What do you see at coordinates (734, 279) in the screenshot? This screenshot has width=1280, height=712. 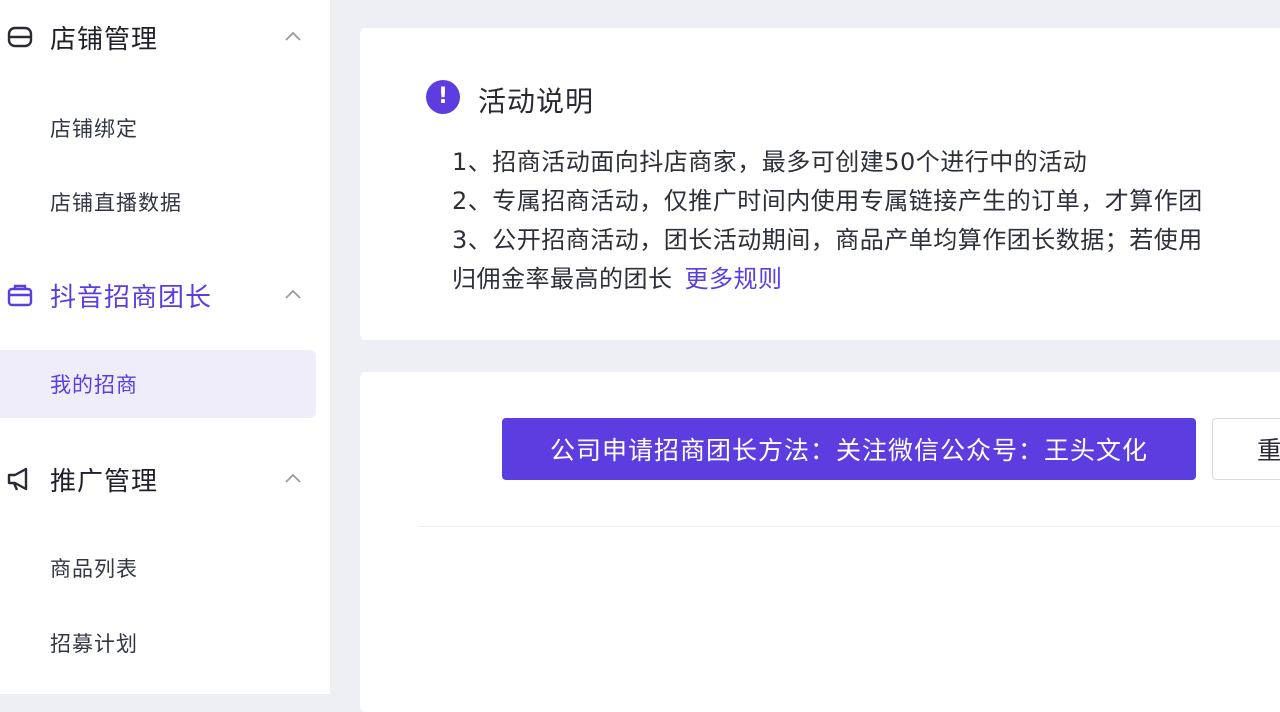 I see `more-rules-link: 更多规则` at bounding box center [734, 279].